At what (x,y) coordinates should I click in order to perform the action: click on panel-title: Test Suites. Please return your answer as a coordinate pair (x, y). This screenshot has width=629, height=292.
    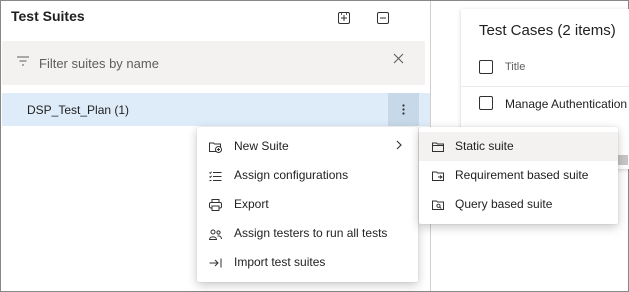
    Looking at the image, I should click on (48, 16).